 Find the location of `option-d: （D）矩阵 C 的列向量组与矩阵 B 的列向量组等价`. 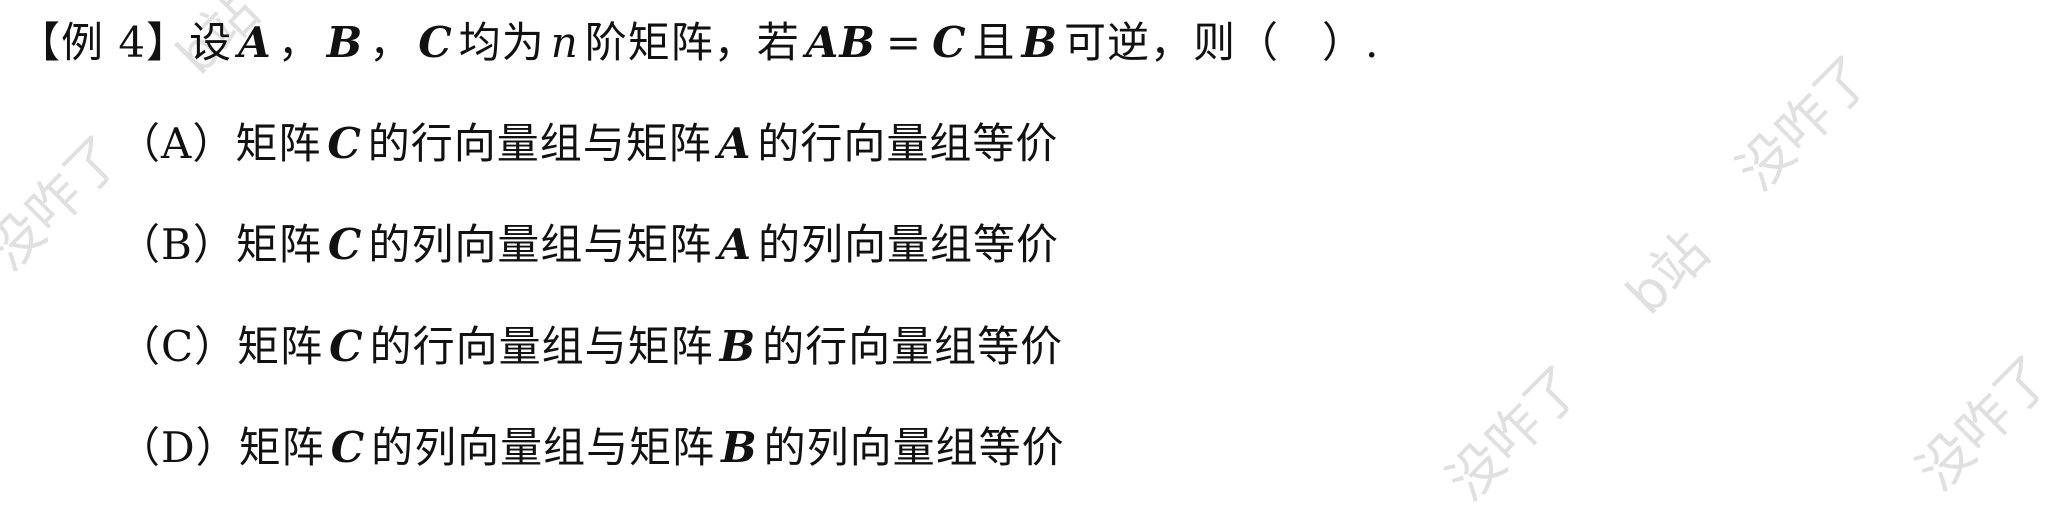

option-d: （D）矩阵 C 的列向量组与矩阵 B 的列向量组等价 is located at coordinates (591, 448).